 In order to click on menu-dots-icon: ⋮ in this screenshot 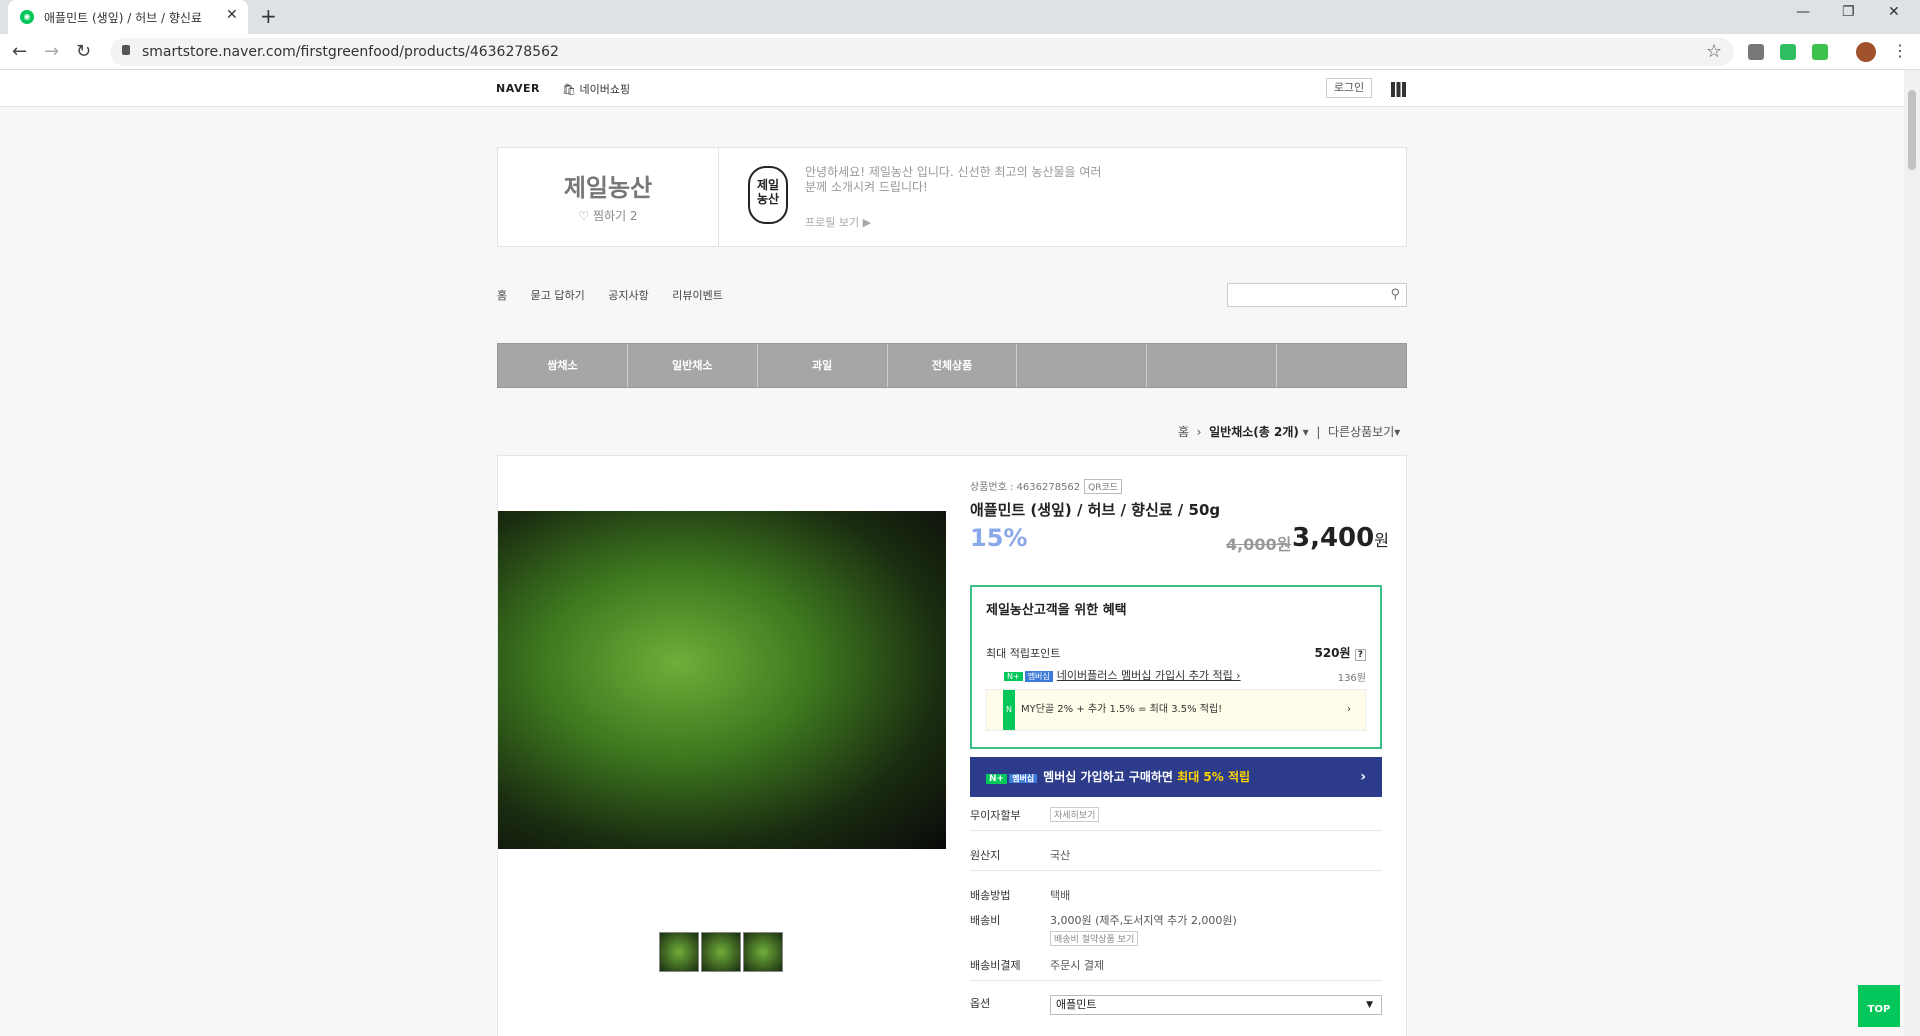, I will do `click(1900, 50)`.